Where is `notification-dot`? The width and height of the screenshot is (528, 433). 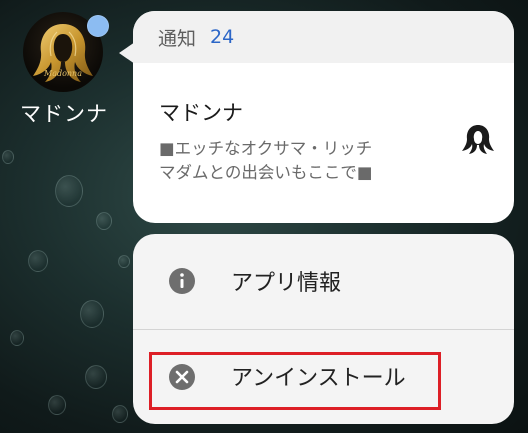 notification-dot is located at coordinates (98, 26).